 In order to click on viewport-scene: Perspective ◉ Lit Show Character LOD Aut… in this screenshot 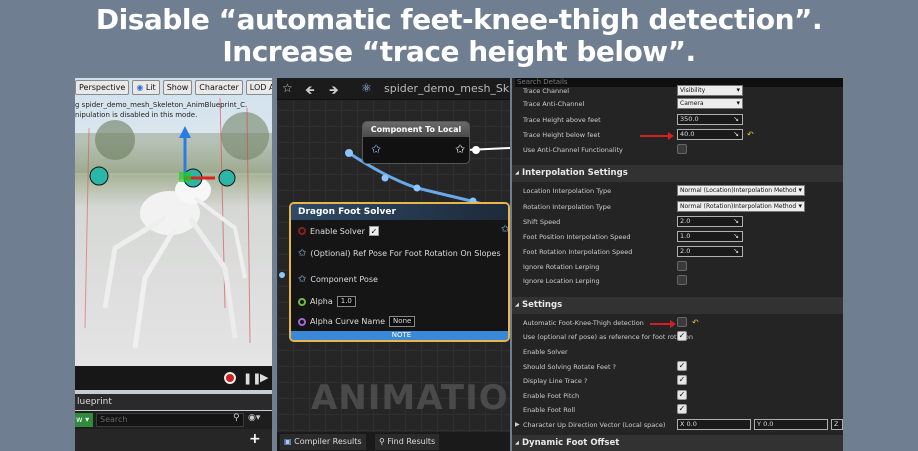, I will do `click(173, 222)`.